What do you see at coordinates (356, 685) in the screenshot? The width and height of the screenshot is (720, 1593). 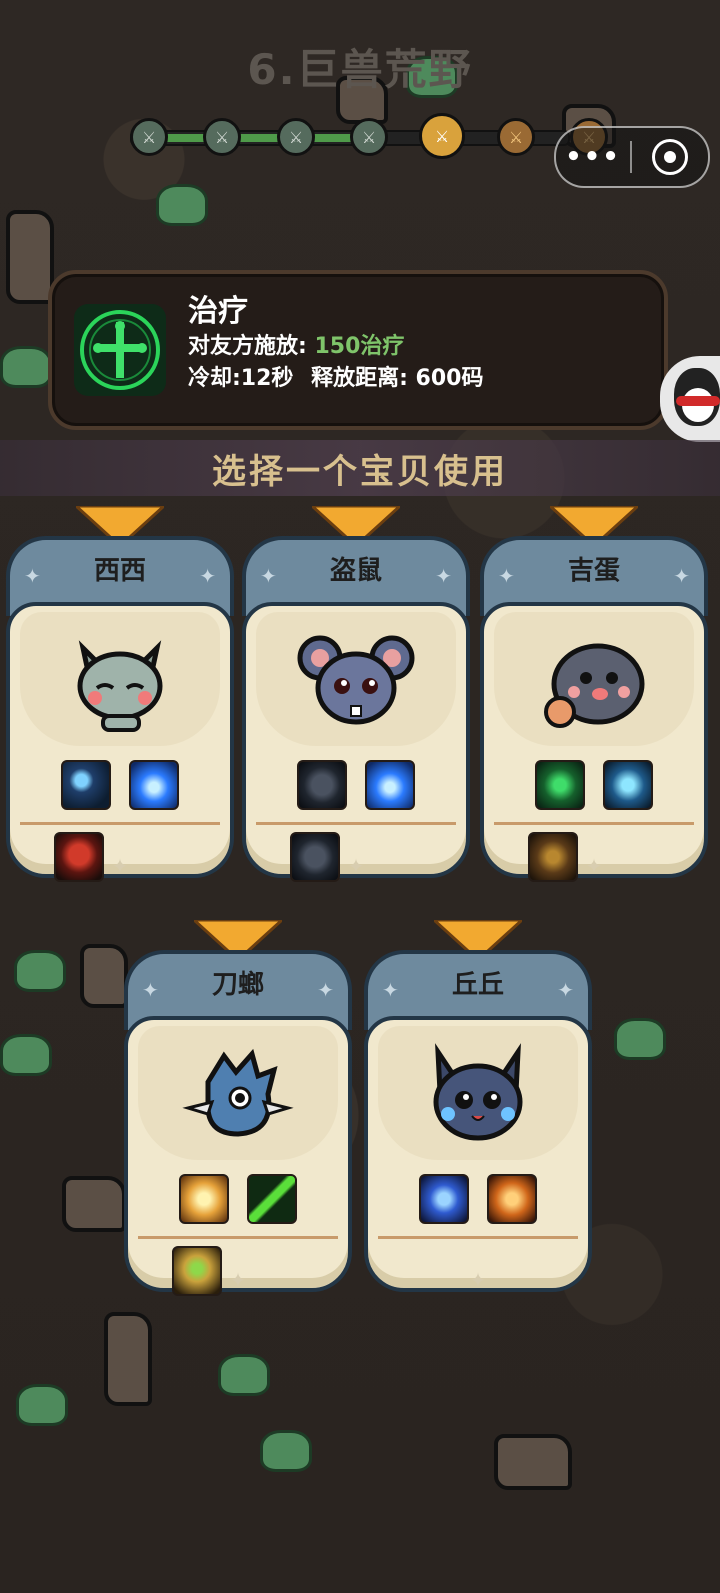 I see `mouse-pet-avatar` at bounding box center [356, 685].